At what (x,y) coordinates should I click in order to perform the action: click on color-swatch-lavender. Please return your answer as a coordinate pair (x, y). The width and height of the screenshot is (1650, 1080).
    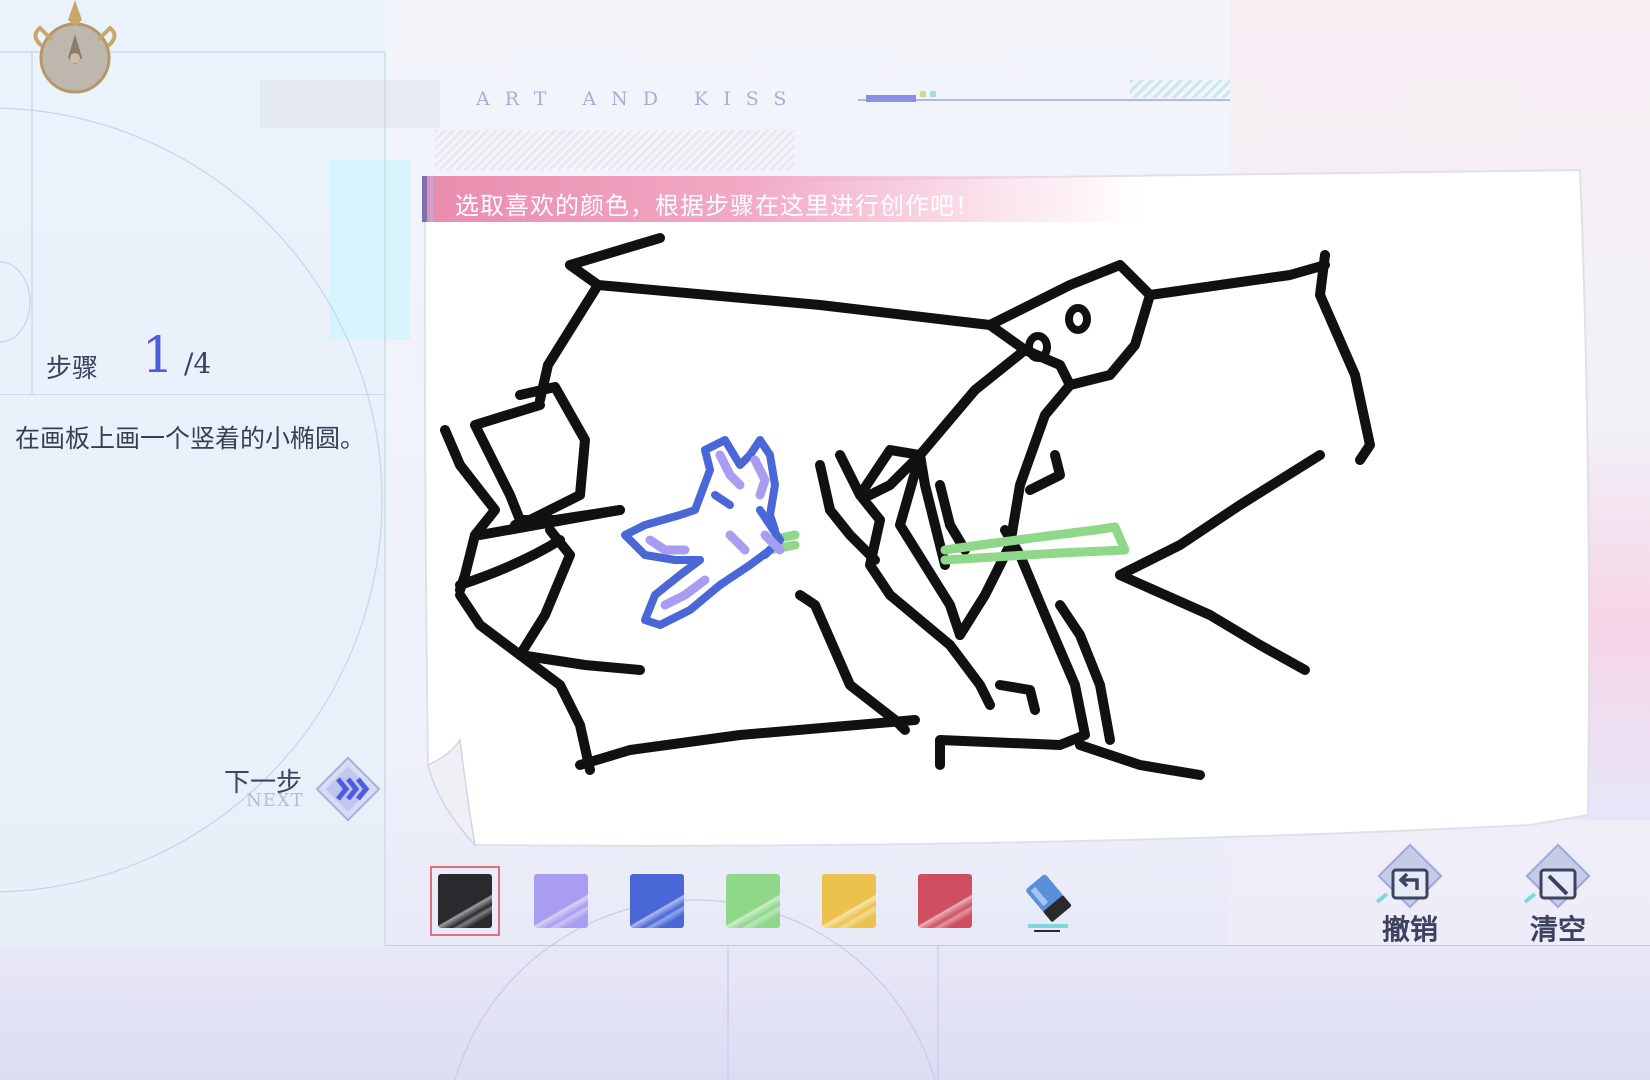
    Looking at the image, I should click on (561, 901).